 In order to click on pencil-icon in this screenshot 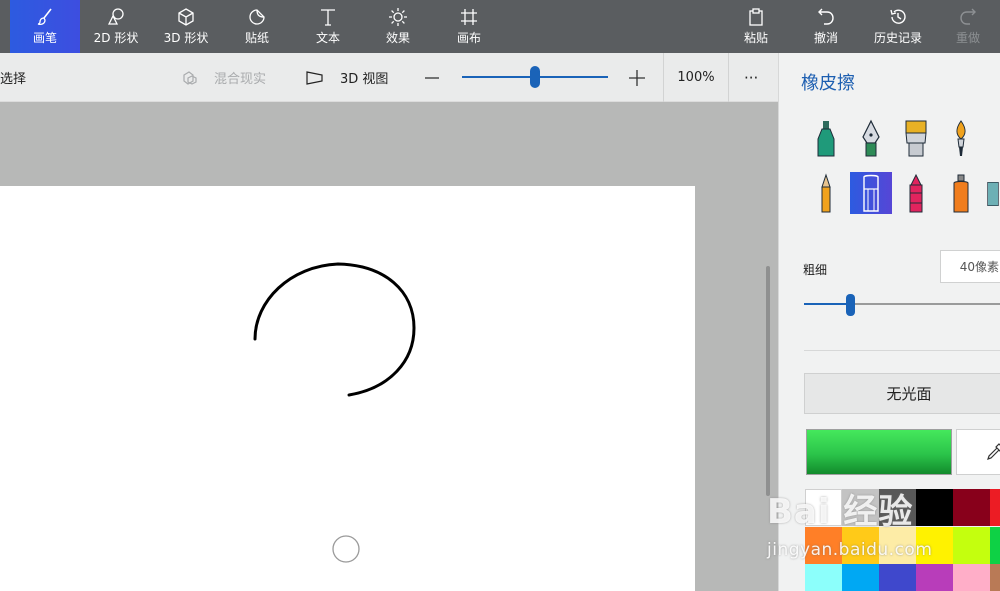, I will do `click(826, 193)`.